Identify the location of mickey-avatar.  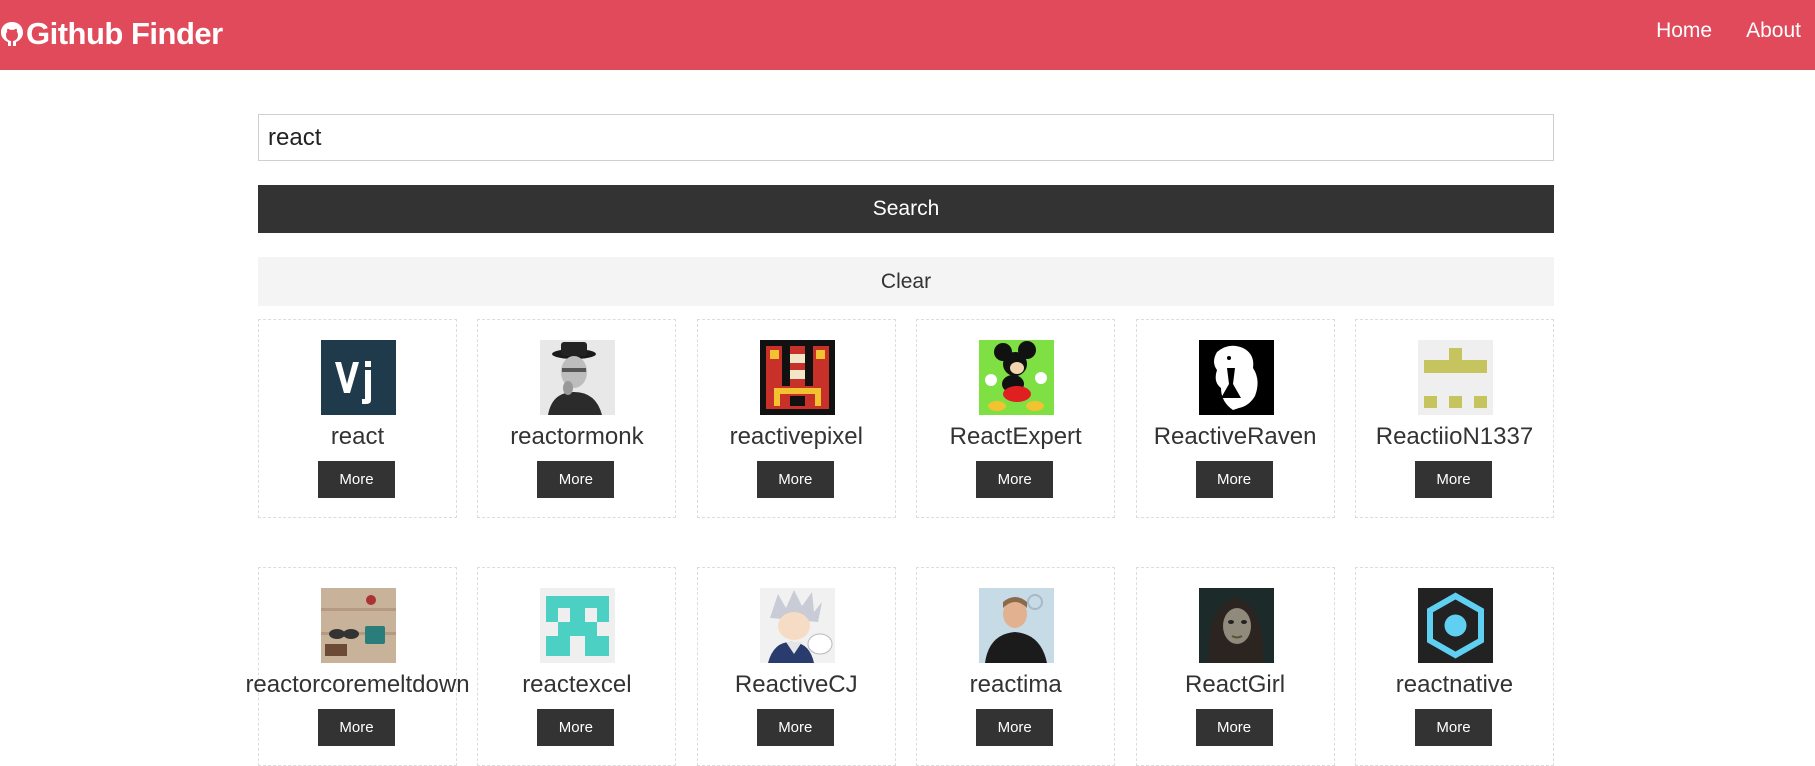
(1017, 377).